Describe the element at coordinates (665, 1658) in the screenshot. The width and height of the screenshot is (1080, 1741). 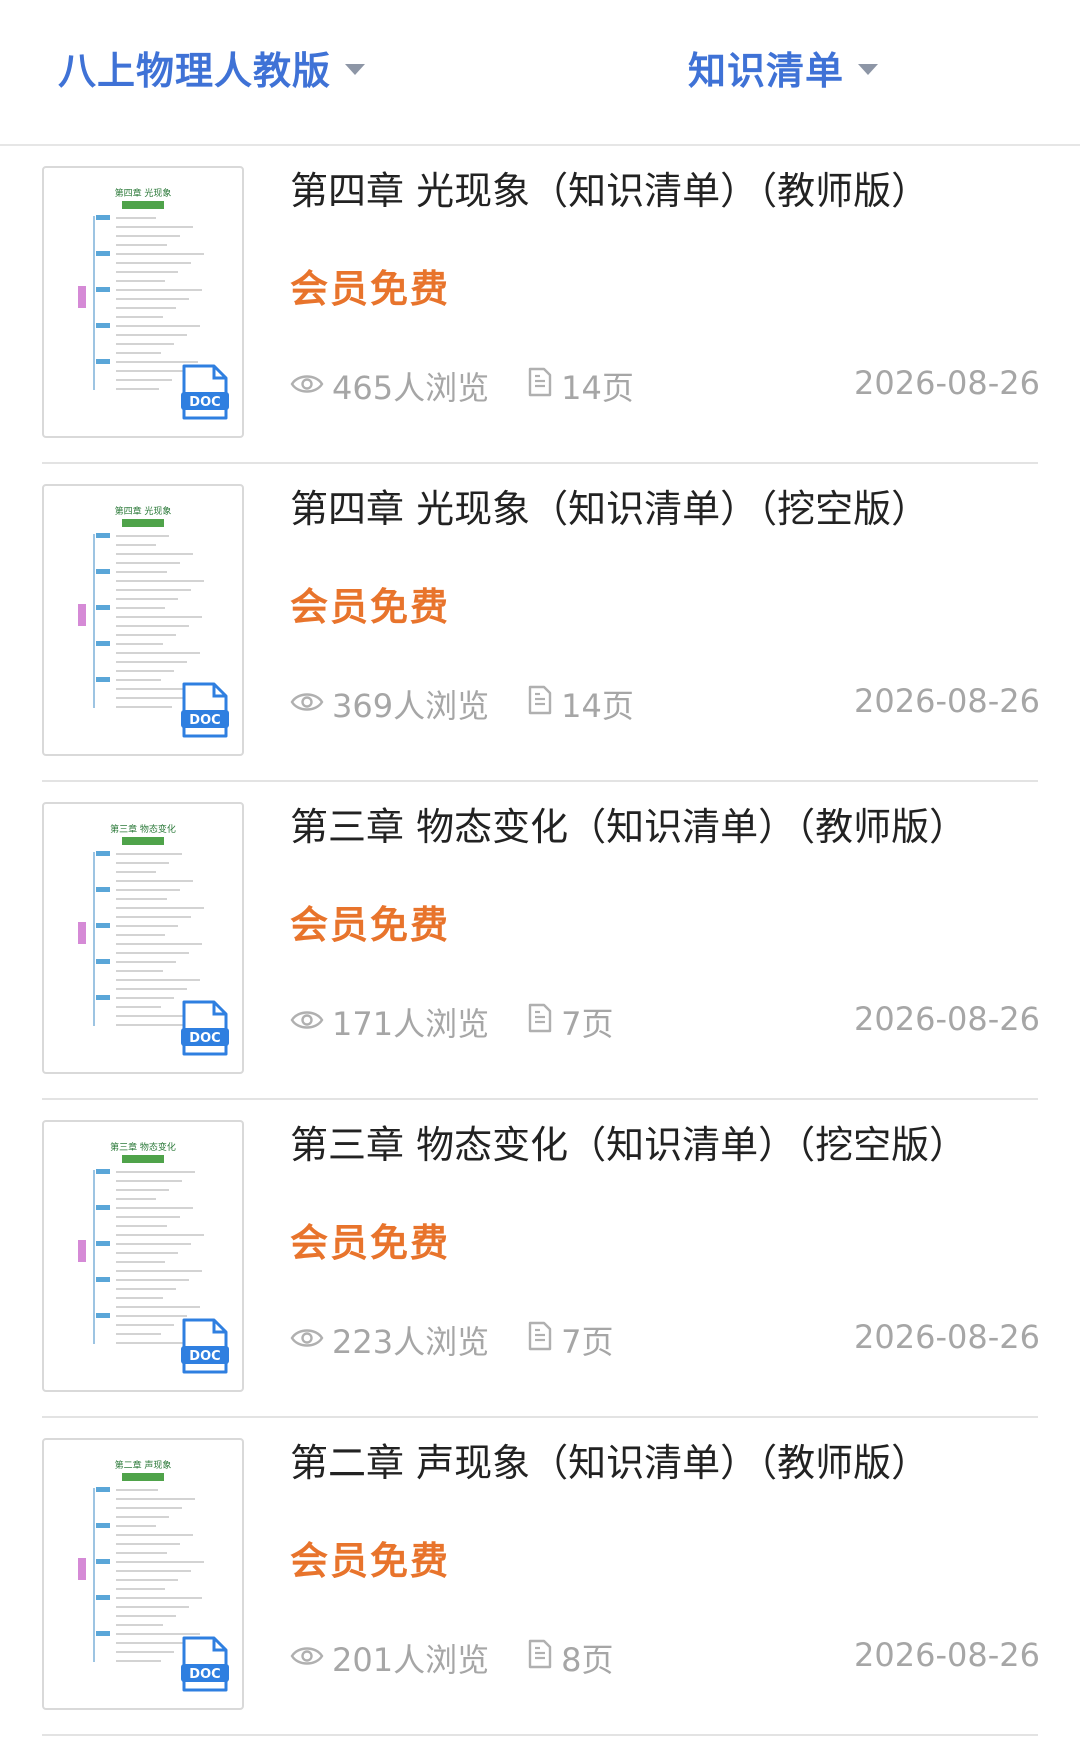
I see `item-meta: 201人浏览 8页 2026-08-26` at that location.